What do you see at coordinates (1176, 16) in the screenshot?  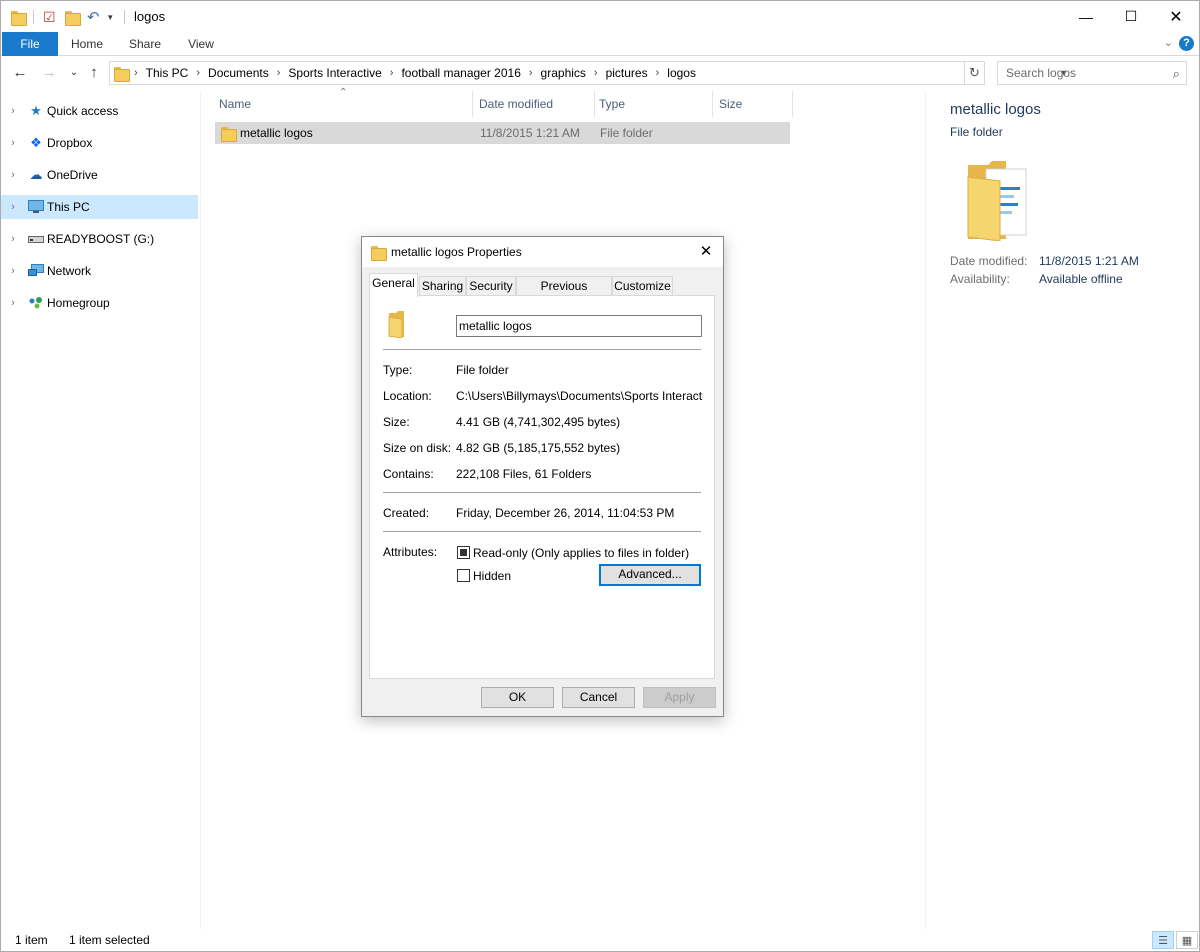 I see `close-button: ✕` at bounding box center [1176, 16].